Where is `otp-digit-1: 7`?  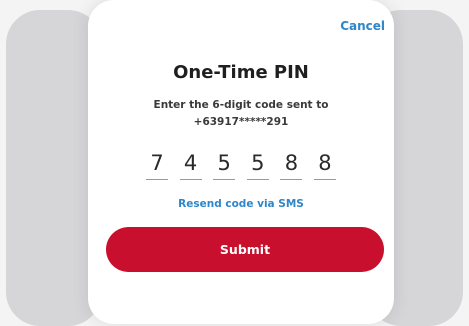 otp-digit-1: 7 is located at coordinates (157, 164).